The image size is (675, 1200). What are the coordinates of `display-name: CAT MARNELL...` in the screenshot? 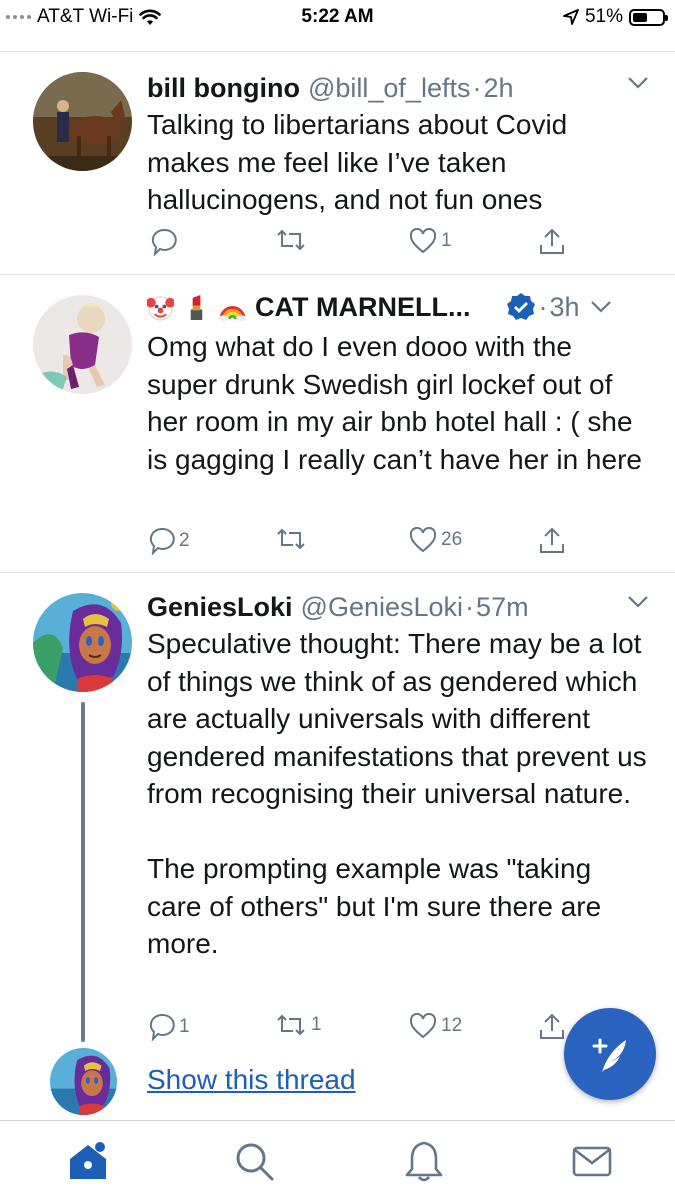 It's located at (362, 307).